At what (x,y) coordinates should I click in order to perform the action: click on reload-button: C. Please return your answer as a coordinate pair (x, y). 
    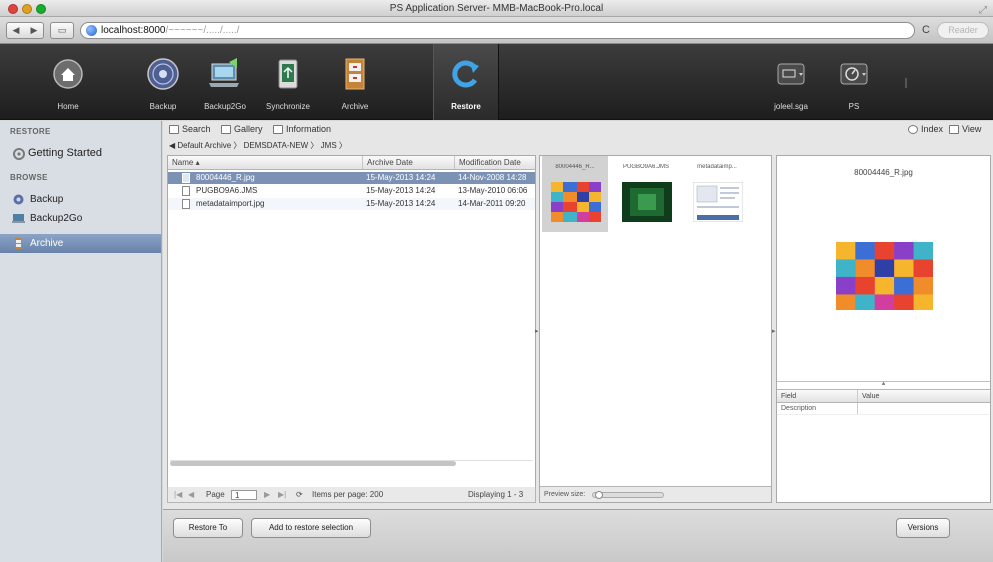
    Looking at the image, I should click on (928, 30).